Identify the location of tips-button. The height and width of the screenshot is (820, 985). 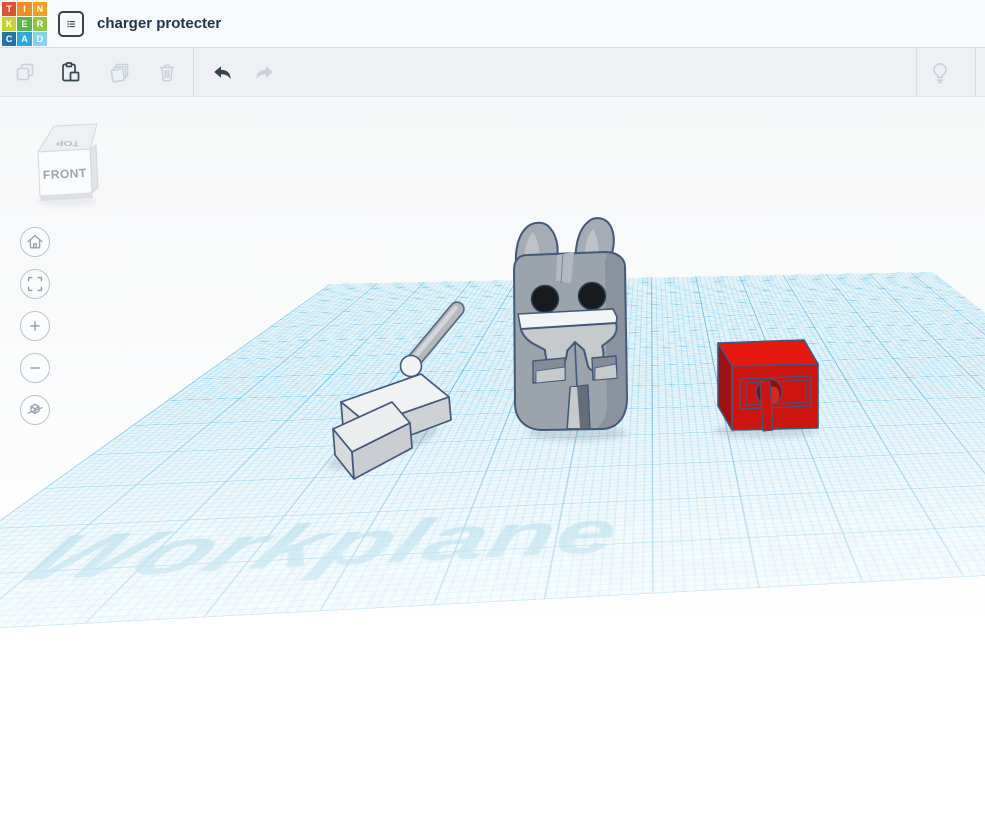
(940, 72).